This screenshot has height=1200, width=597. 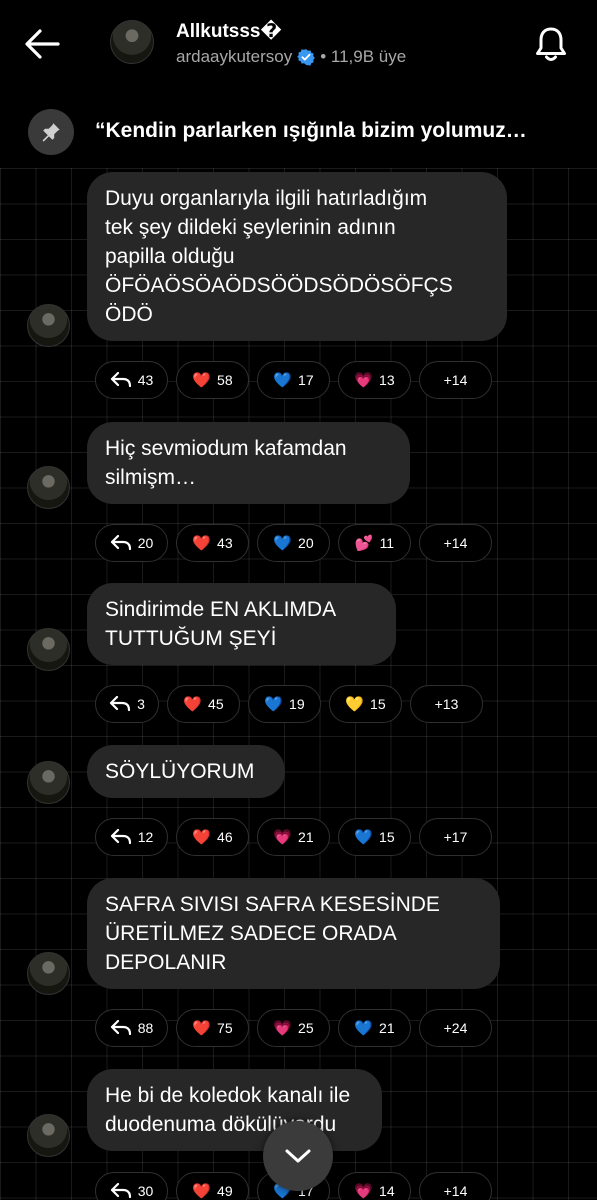 What do you see at coordinates (229, 31) in the screenshot?
I see `channel-title: Allkutsss�` at bounding box center [229, 31].